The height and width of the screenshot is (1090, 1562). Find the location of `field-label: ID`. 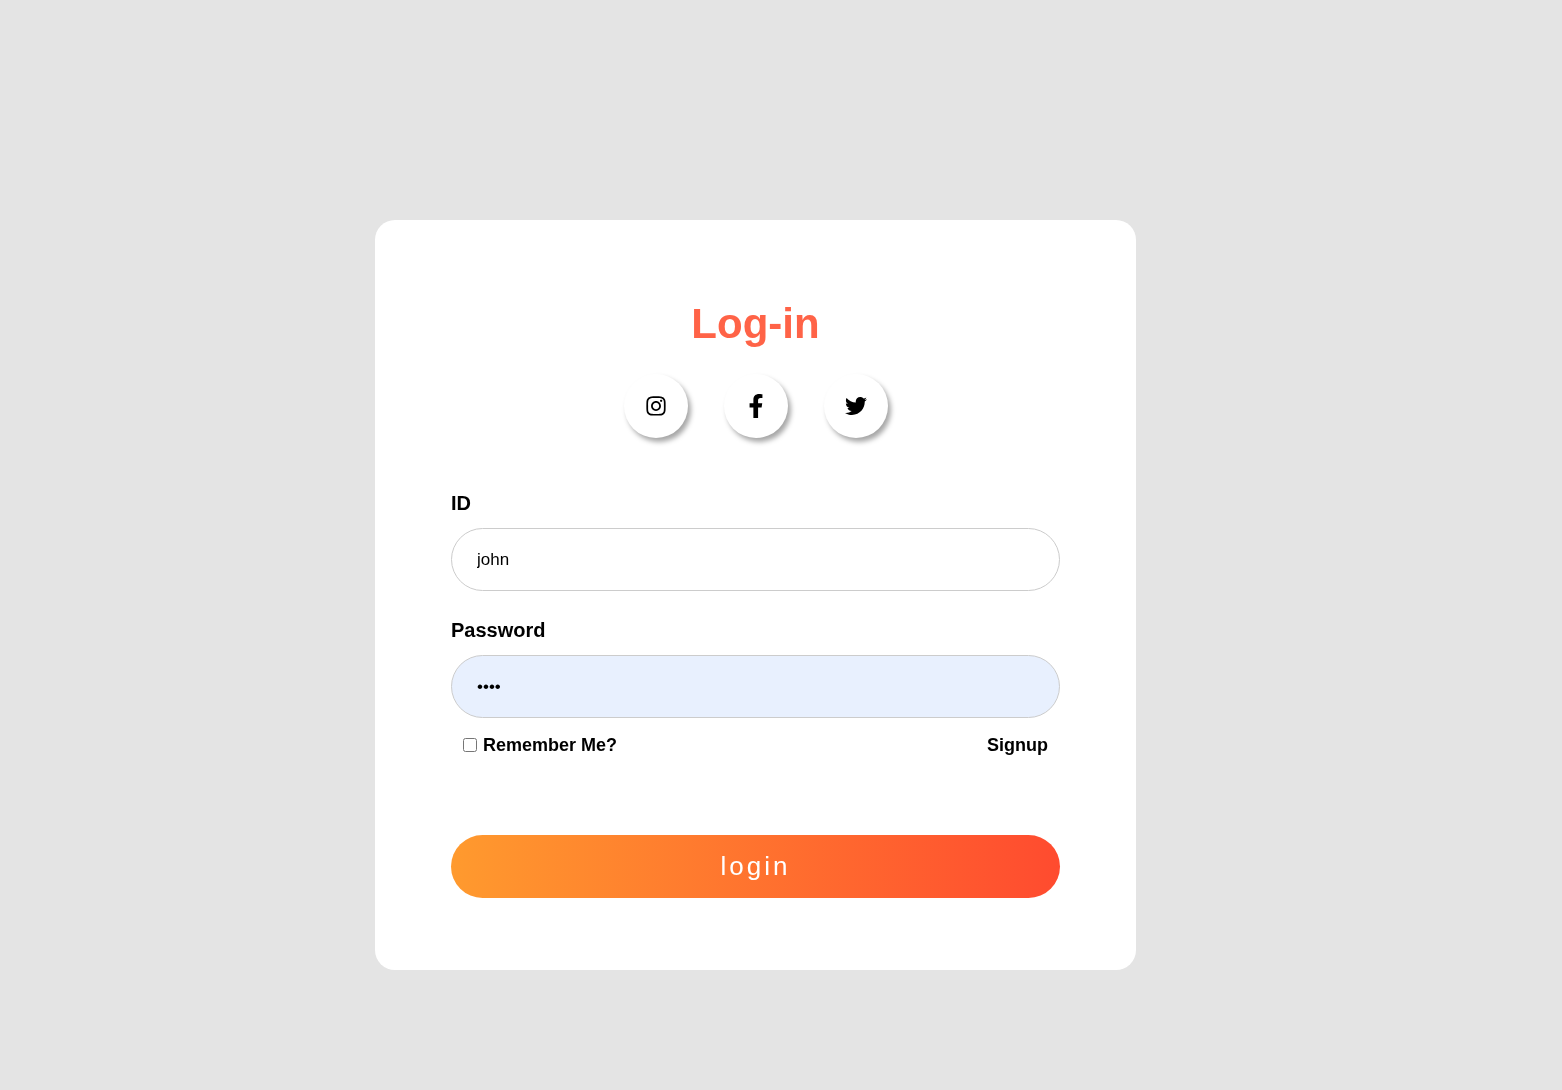

field-label: ID is located at coordinates (461, 503).